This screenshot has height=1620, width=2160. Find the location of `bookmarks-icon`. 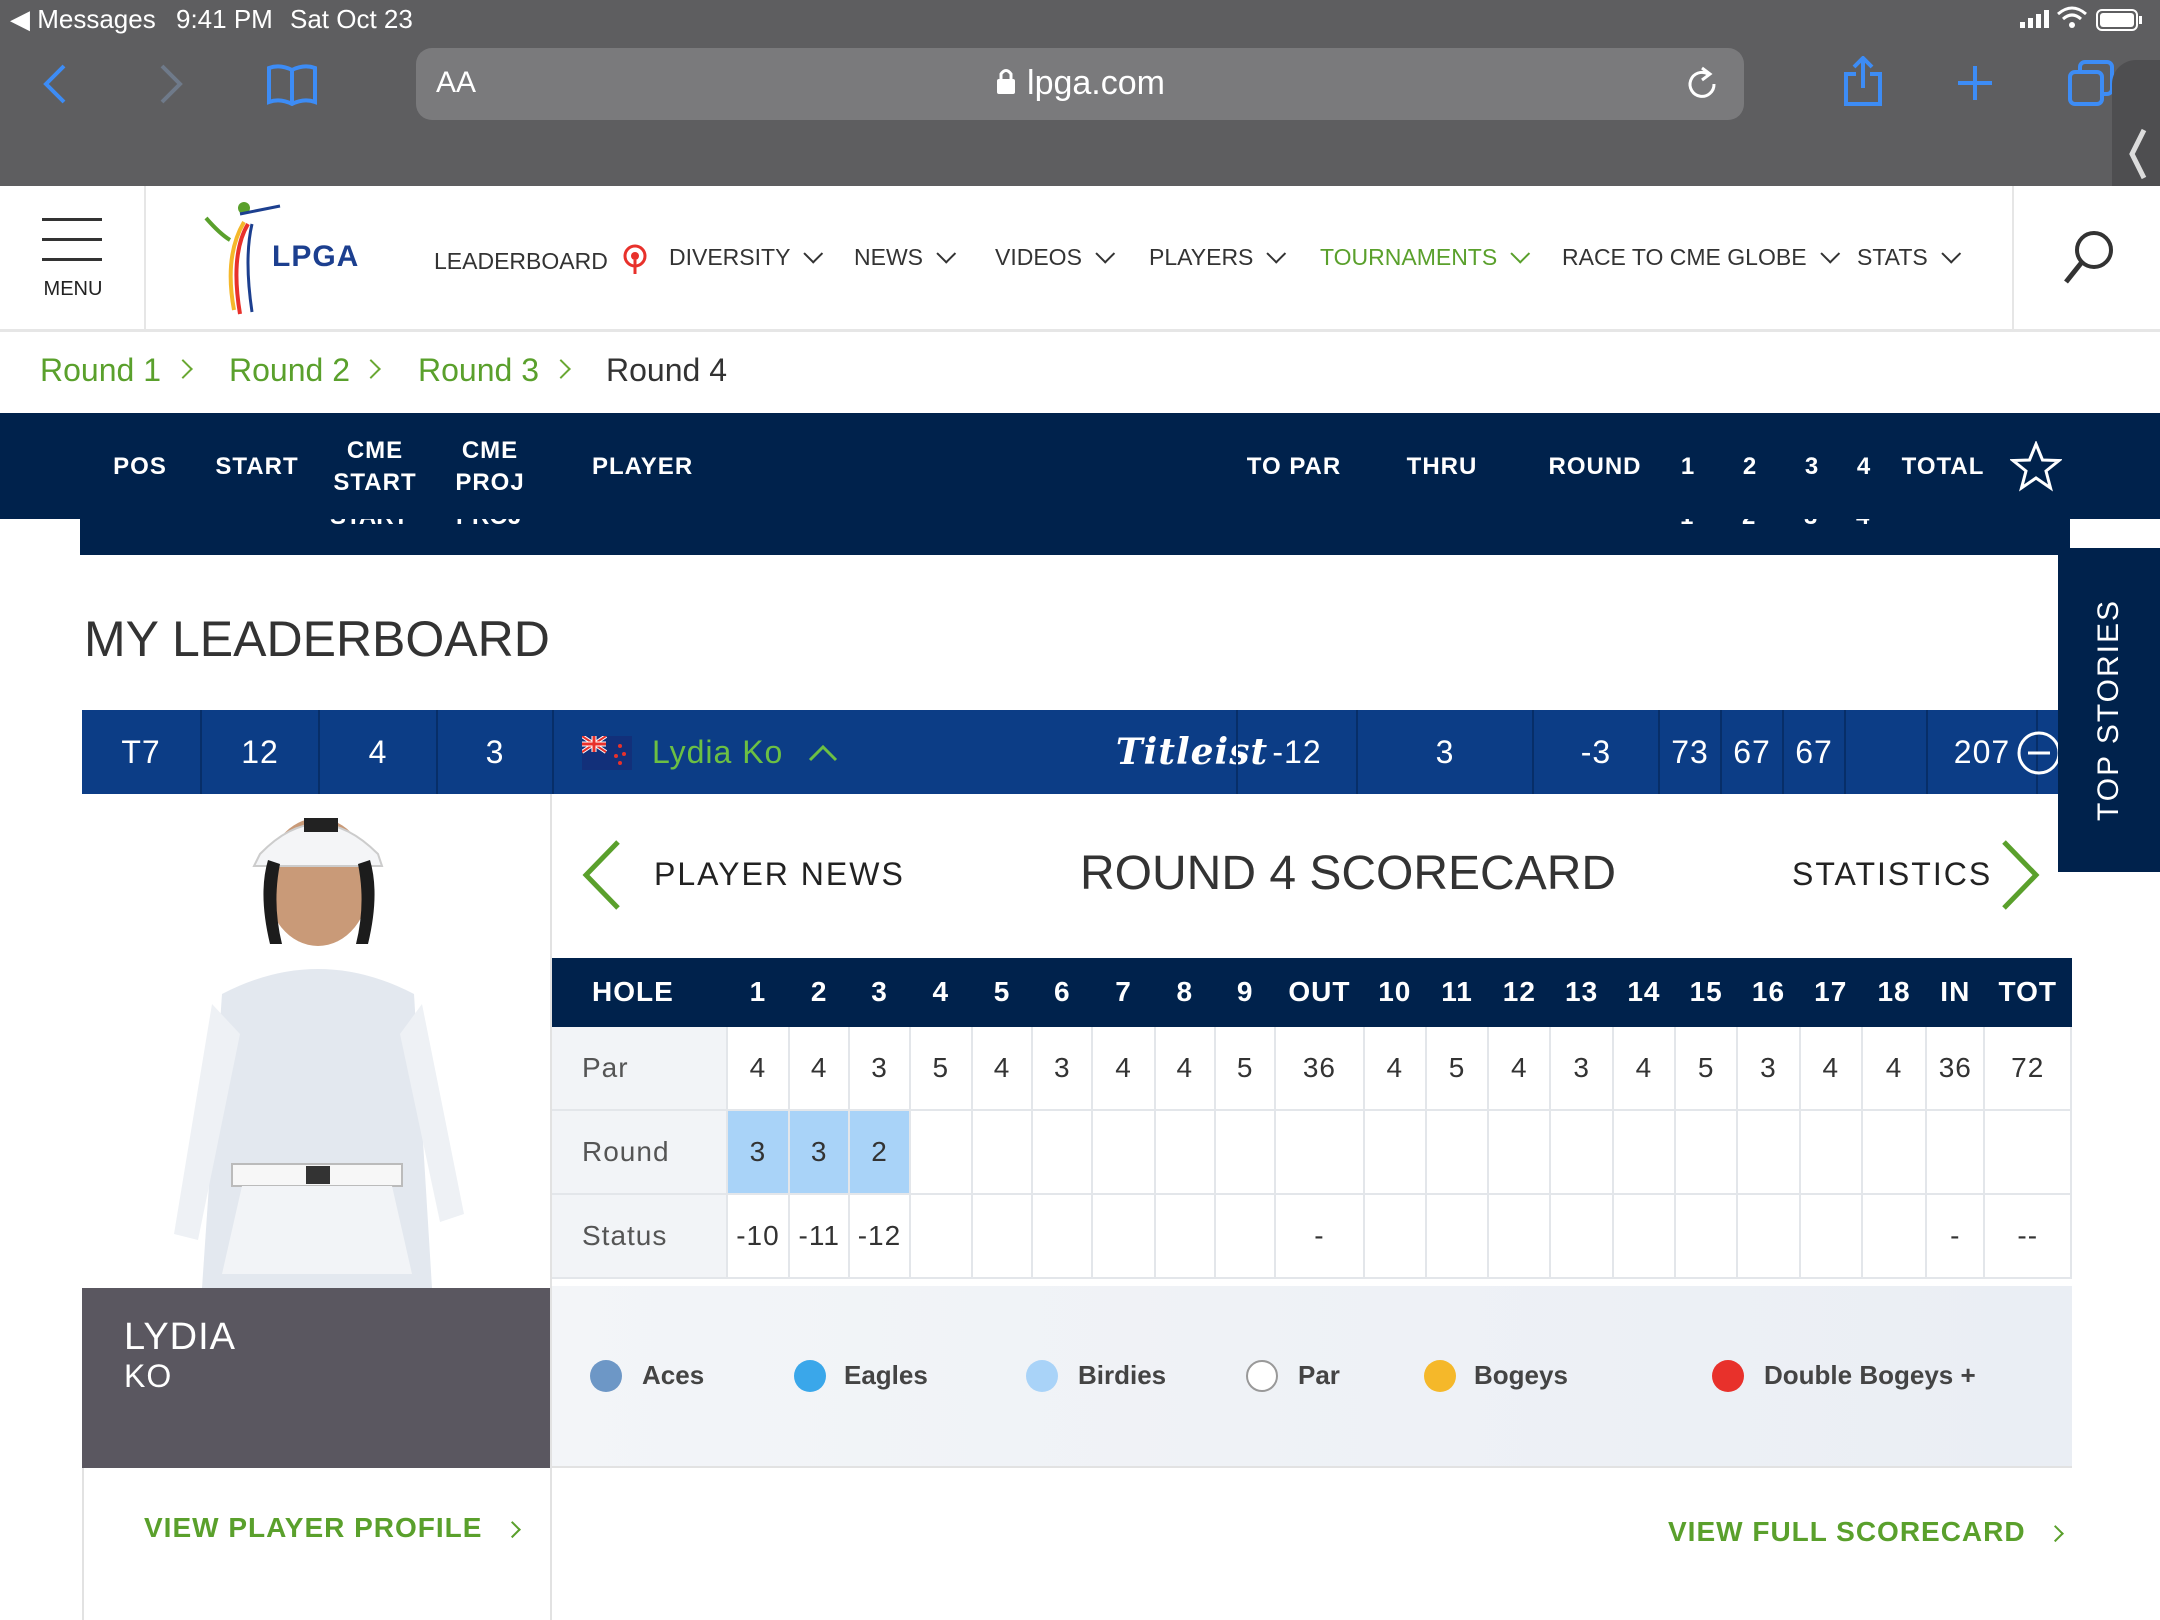

bookmarks-icon is located at coordinates (292, 86).